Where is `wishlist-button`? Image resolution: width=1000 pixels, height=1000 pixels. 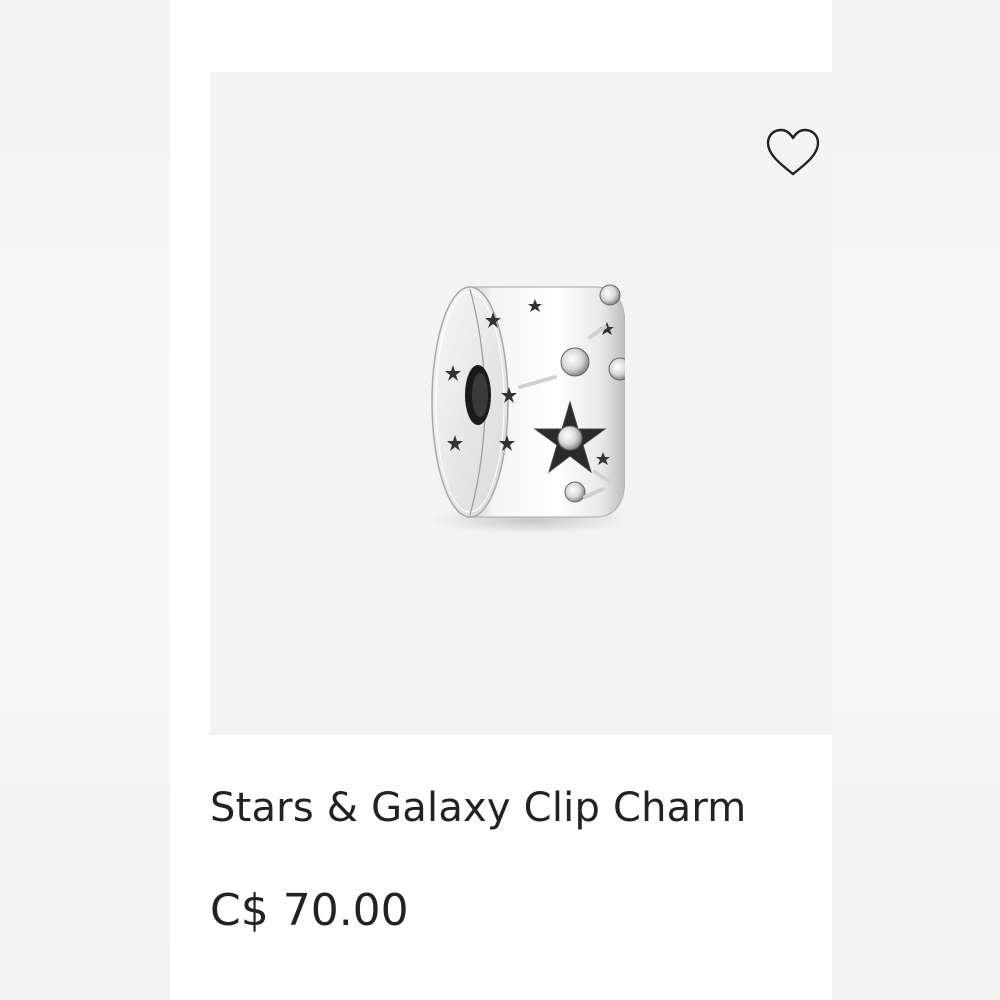
wishlist-button is located at coordinates (793, 153).